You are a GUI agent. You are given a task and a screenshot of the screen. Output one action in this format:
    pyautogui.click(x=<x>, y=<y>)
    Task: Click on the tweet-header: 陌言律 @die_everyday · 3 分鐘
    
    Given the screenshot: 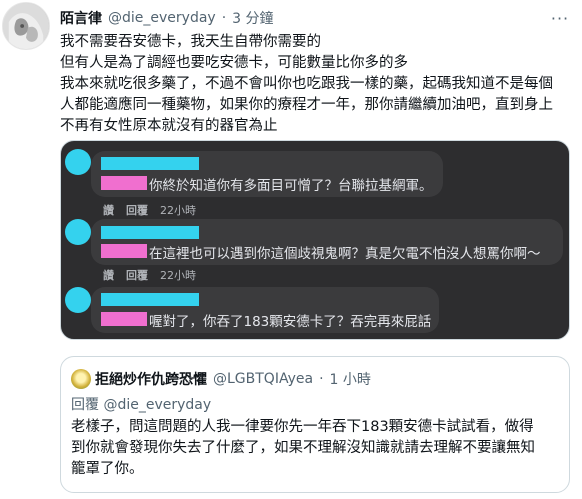 What is the action you would take?
    pyautogui.click(x=167, y=18)
    